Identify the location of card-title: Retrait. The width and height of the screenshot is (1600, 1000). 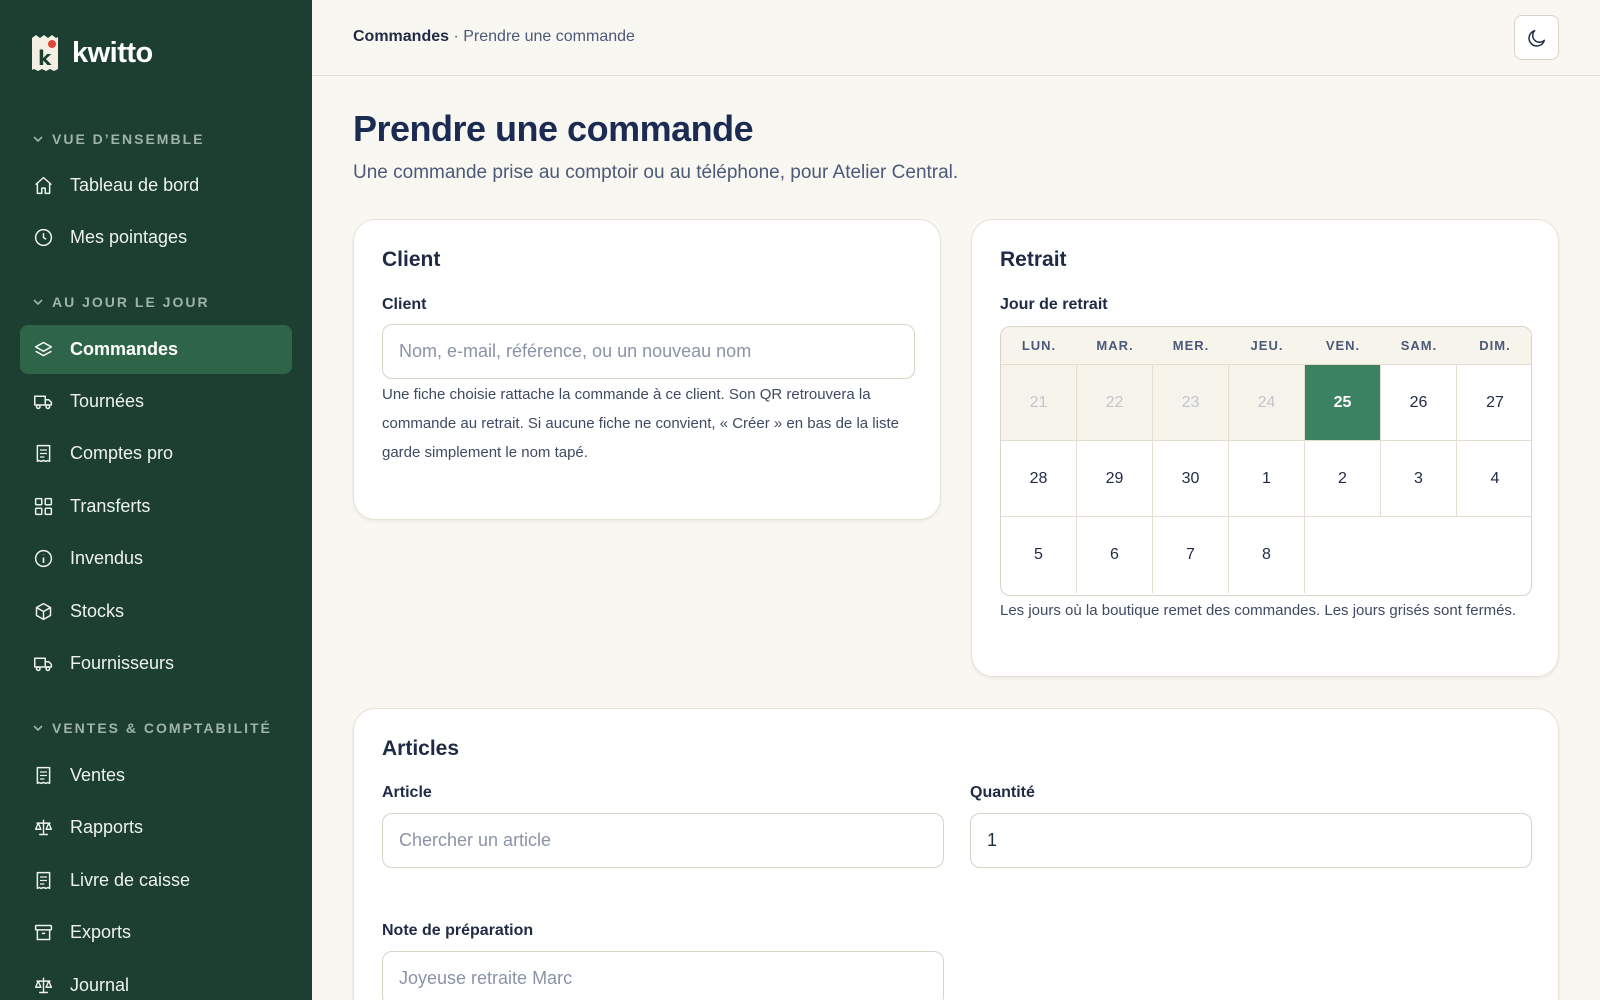
(1033, 259).